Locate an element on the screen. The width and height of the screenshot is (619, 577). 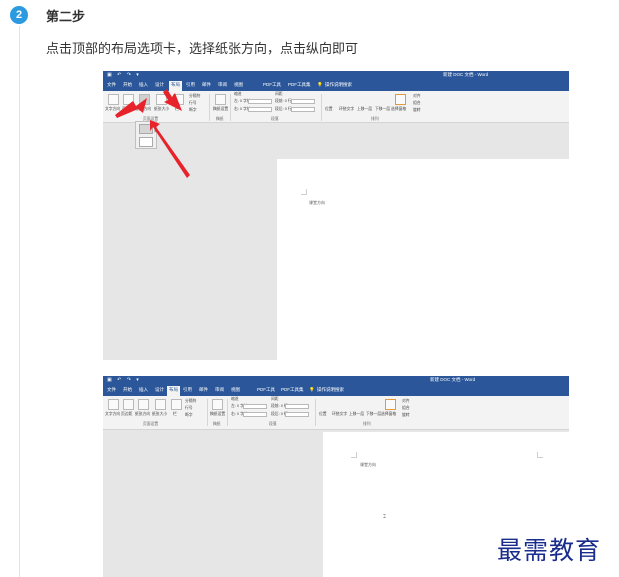
manuscript-button: 稿纸设置 is located at coordinates (217, 414).